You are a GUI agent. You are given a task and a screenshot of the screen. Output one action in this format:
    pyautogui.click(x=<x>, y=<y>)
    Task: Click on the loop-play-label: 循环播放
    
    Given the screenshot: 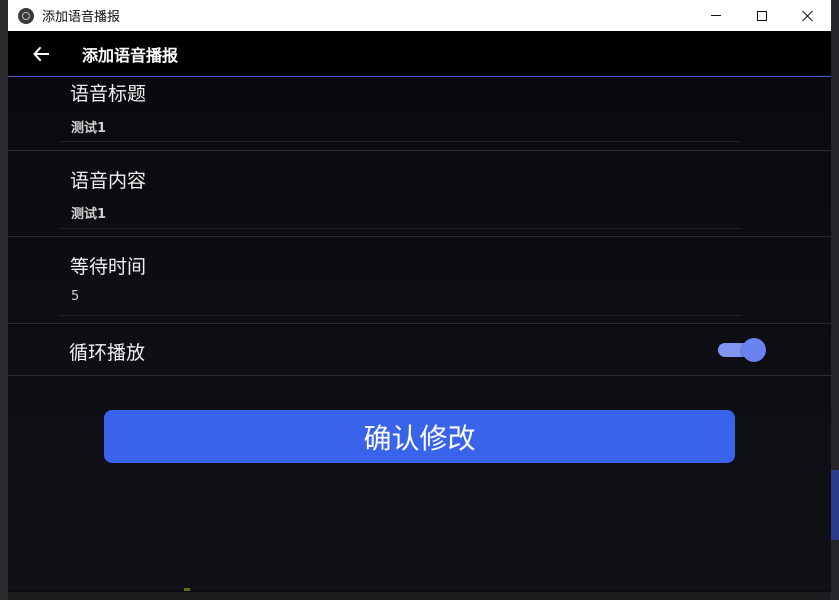 What is the action you would take?
    pyautogui.click(x=107, y=353)
    